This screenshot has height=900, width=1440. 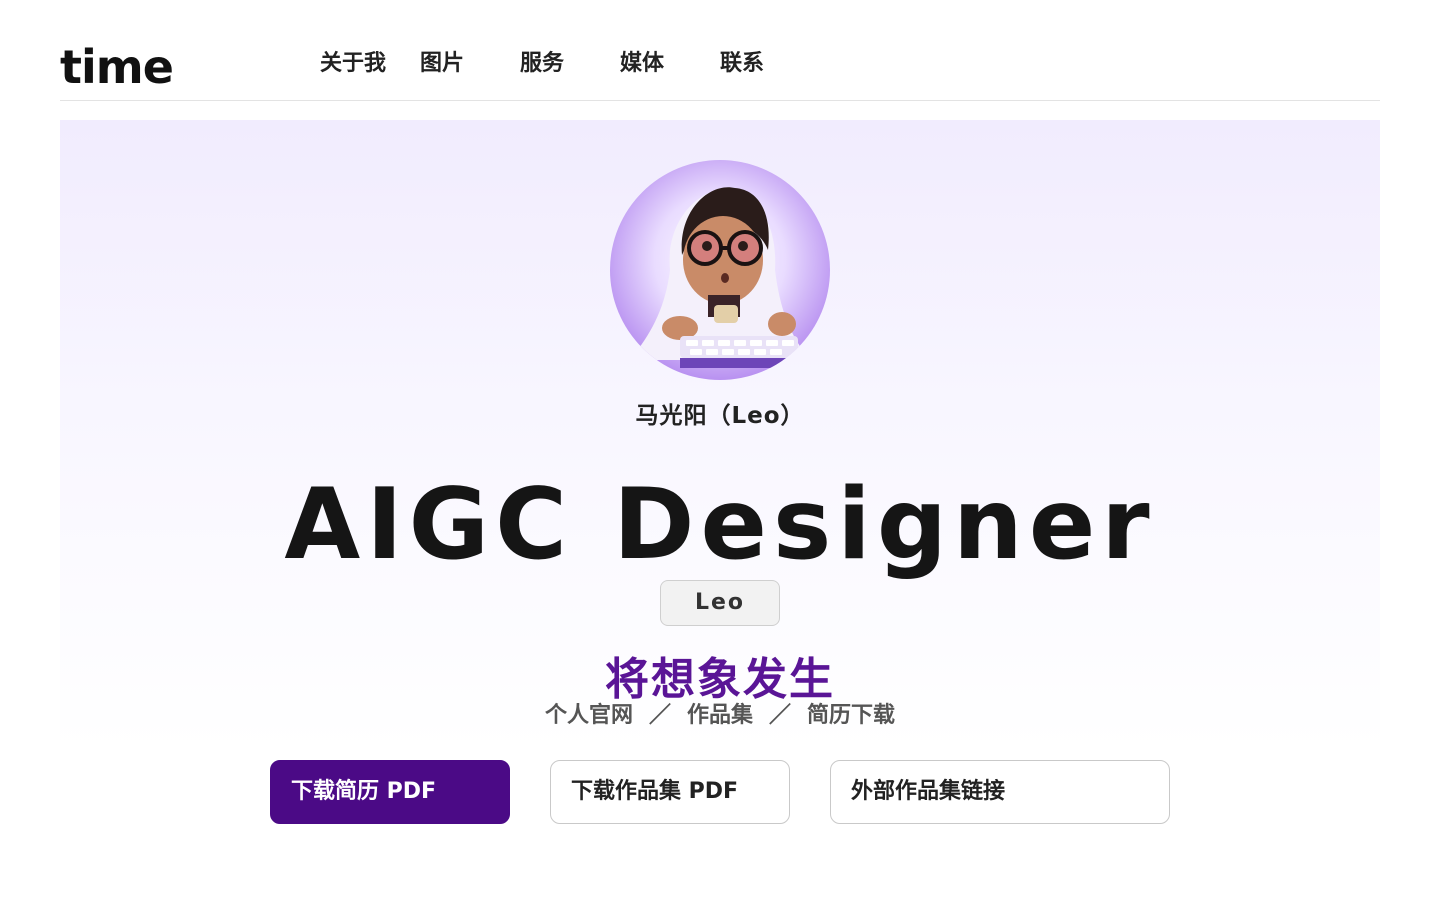 I want to click on nav-item-contact: 联系, so click(x=742, y=64).